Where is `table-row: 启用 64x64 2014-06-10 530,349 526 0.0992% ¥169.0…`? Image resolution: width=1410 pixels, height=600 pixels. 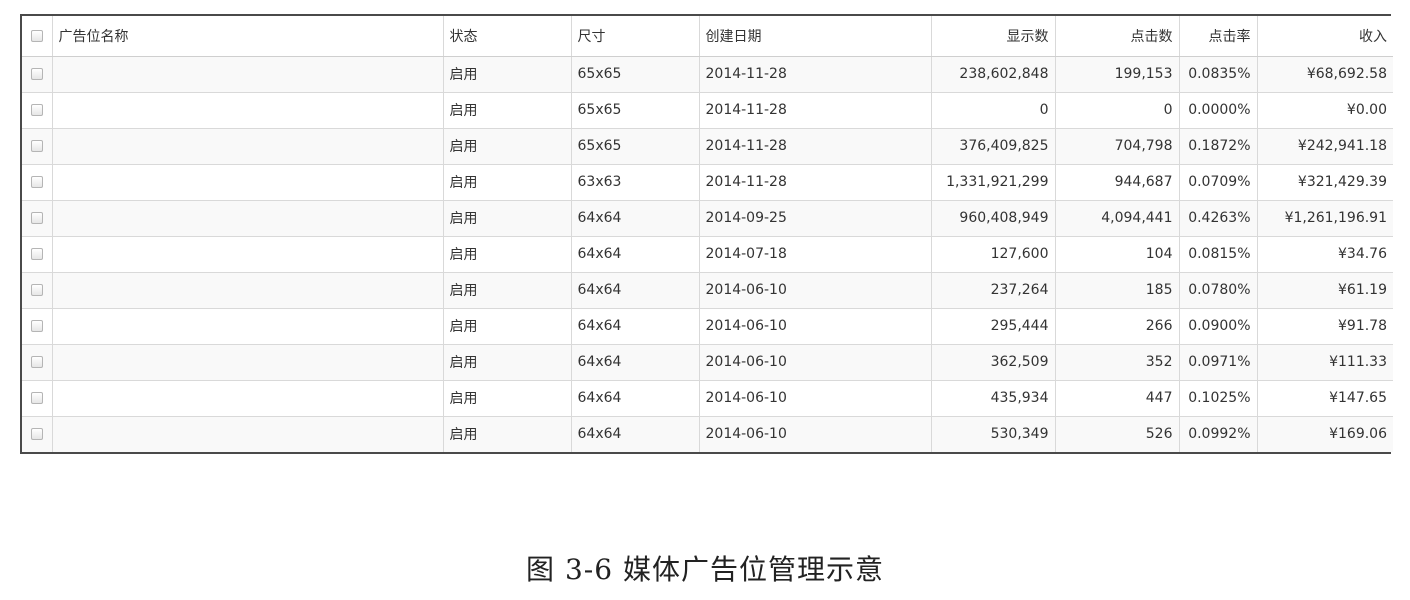
table-row: 启用 64x64 2014-06-10 530,349 526 0.0992% ¥169.0… is located at coordinates (707, 434).